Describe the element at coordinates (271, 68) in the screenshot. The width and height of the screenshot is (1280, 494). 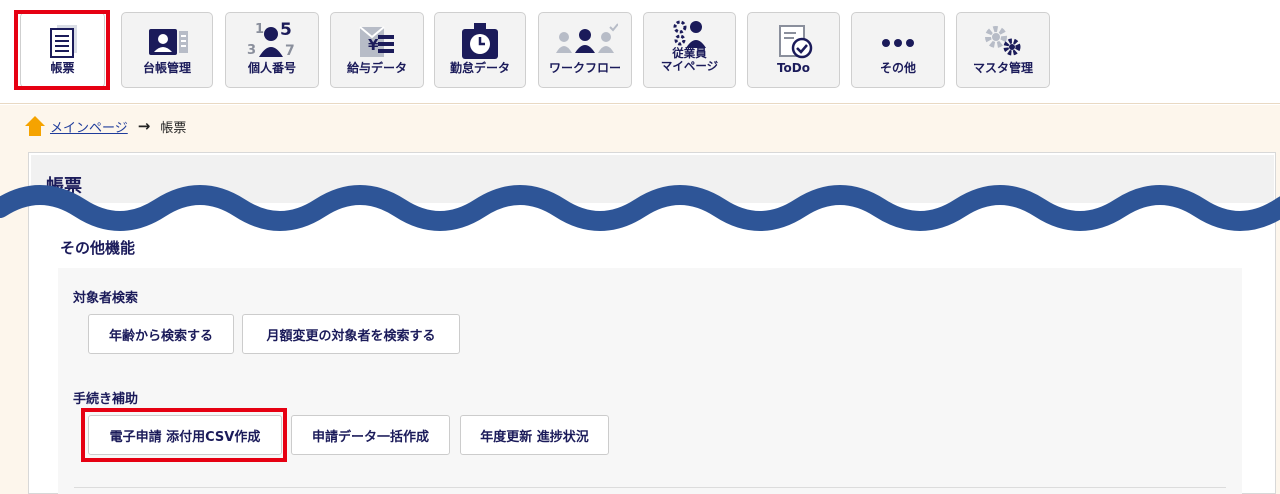
I see `nav-label: 個人番号` at that location.